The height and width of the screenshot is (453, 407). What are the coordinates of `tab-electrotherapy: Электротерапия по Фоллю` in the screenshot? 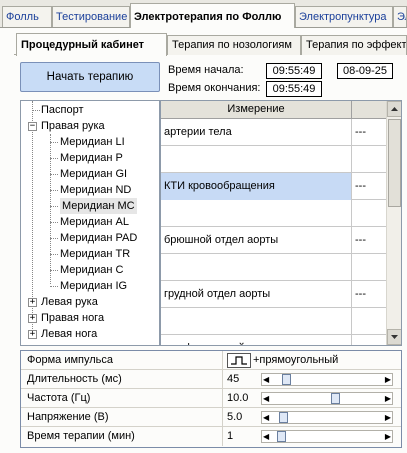 It's located at (212, 15).